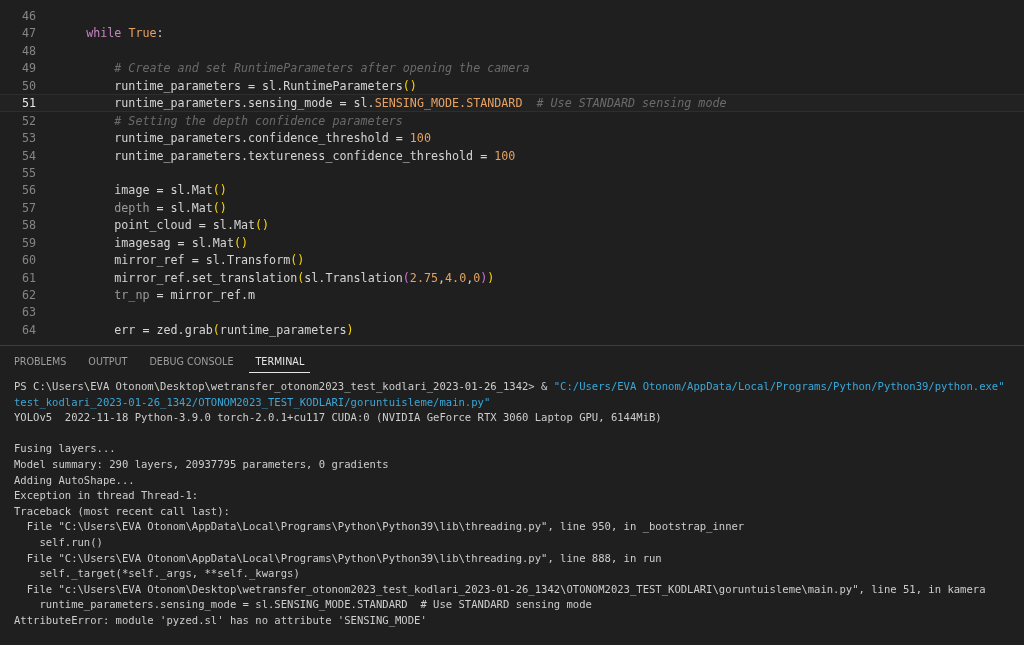  I want to click on code-line: mirror_ref = sl.Transform(), so click(209, 260).